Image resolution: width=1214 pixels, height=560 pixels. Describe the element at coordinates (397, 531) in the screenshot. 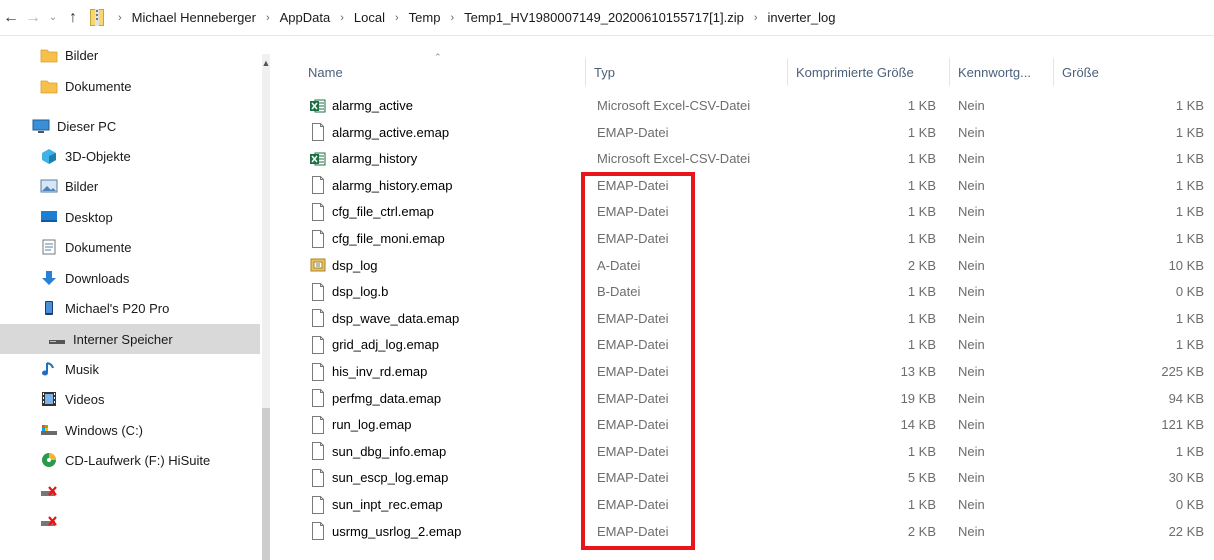

I see `file-name: usrmg_usrlog_2.emap` at that location.